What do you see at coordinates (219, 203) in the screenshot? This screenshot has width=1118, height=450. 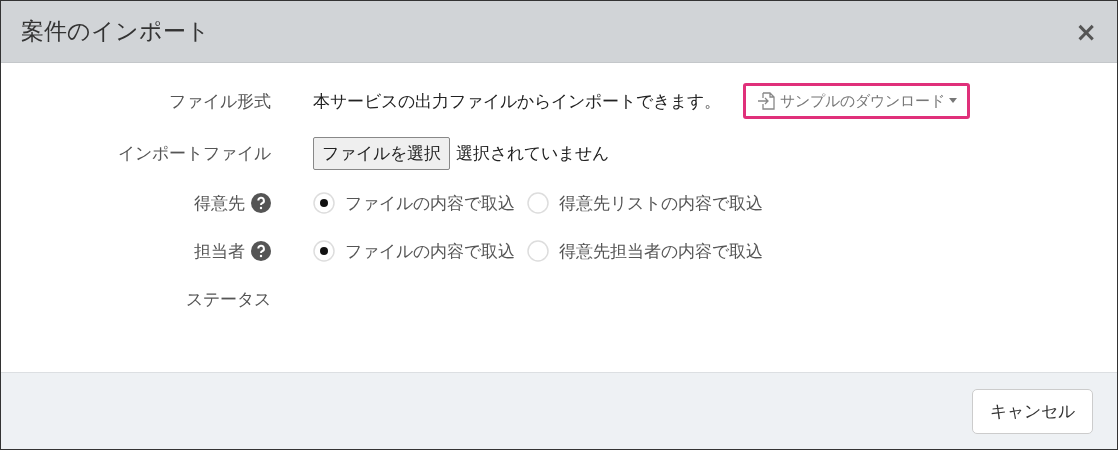 I see `field-label: 得意先` at bounding box center [219, 203].